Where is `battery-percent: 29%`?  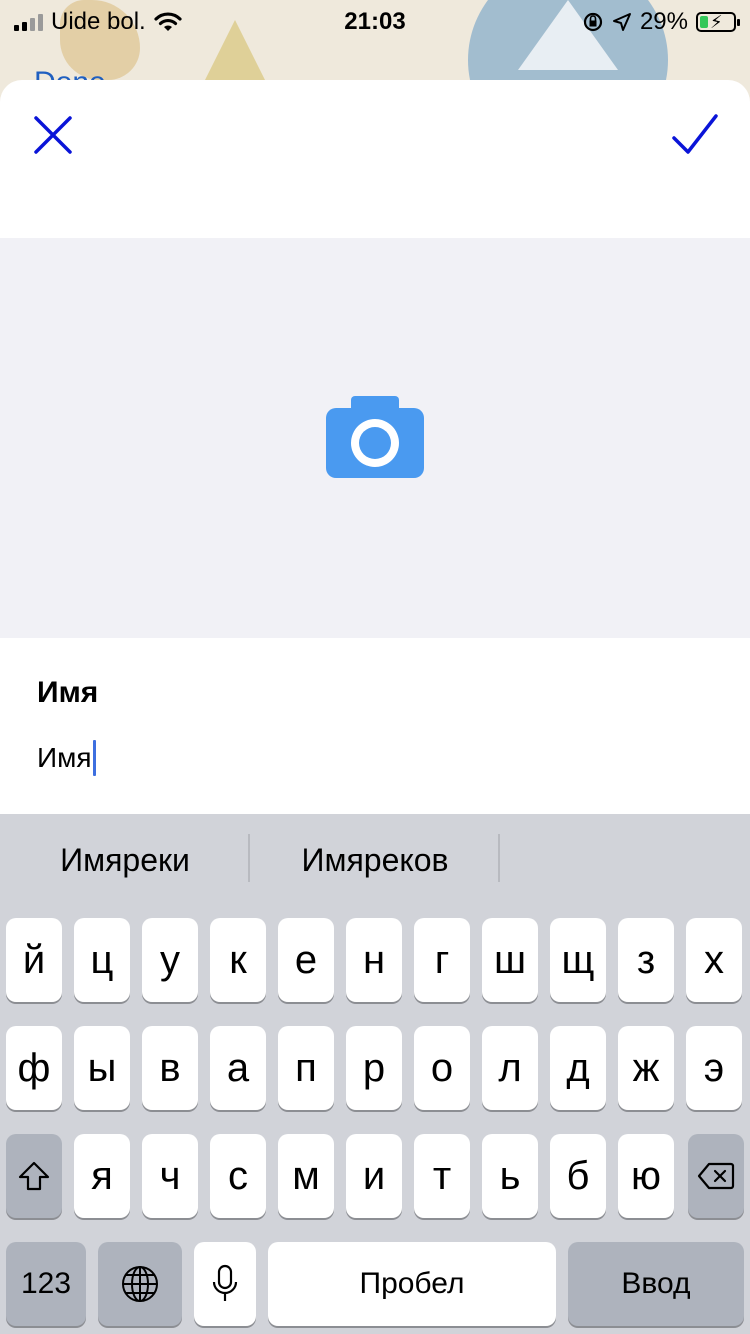
battery-percent: 29% is located at coordinates (663, 21).